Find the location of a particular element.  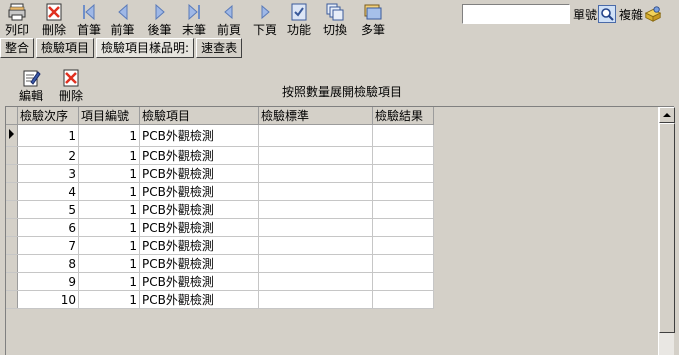

prev-page-button: 前頁 is located at coordinates (229, 20).